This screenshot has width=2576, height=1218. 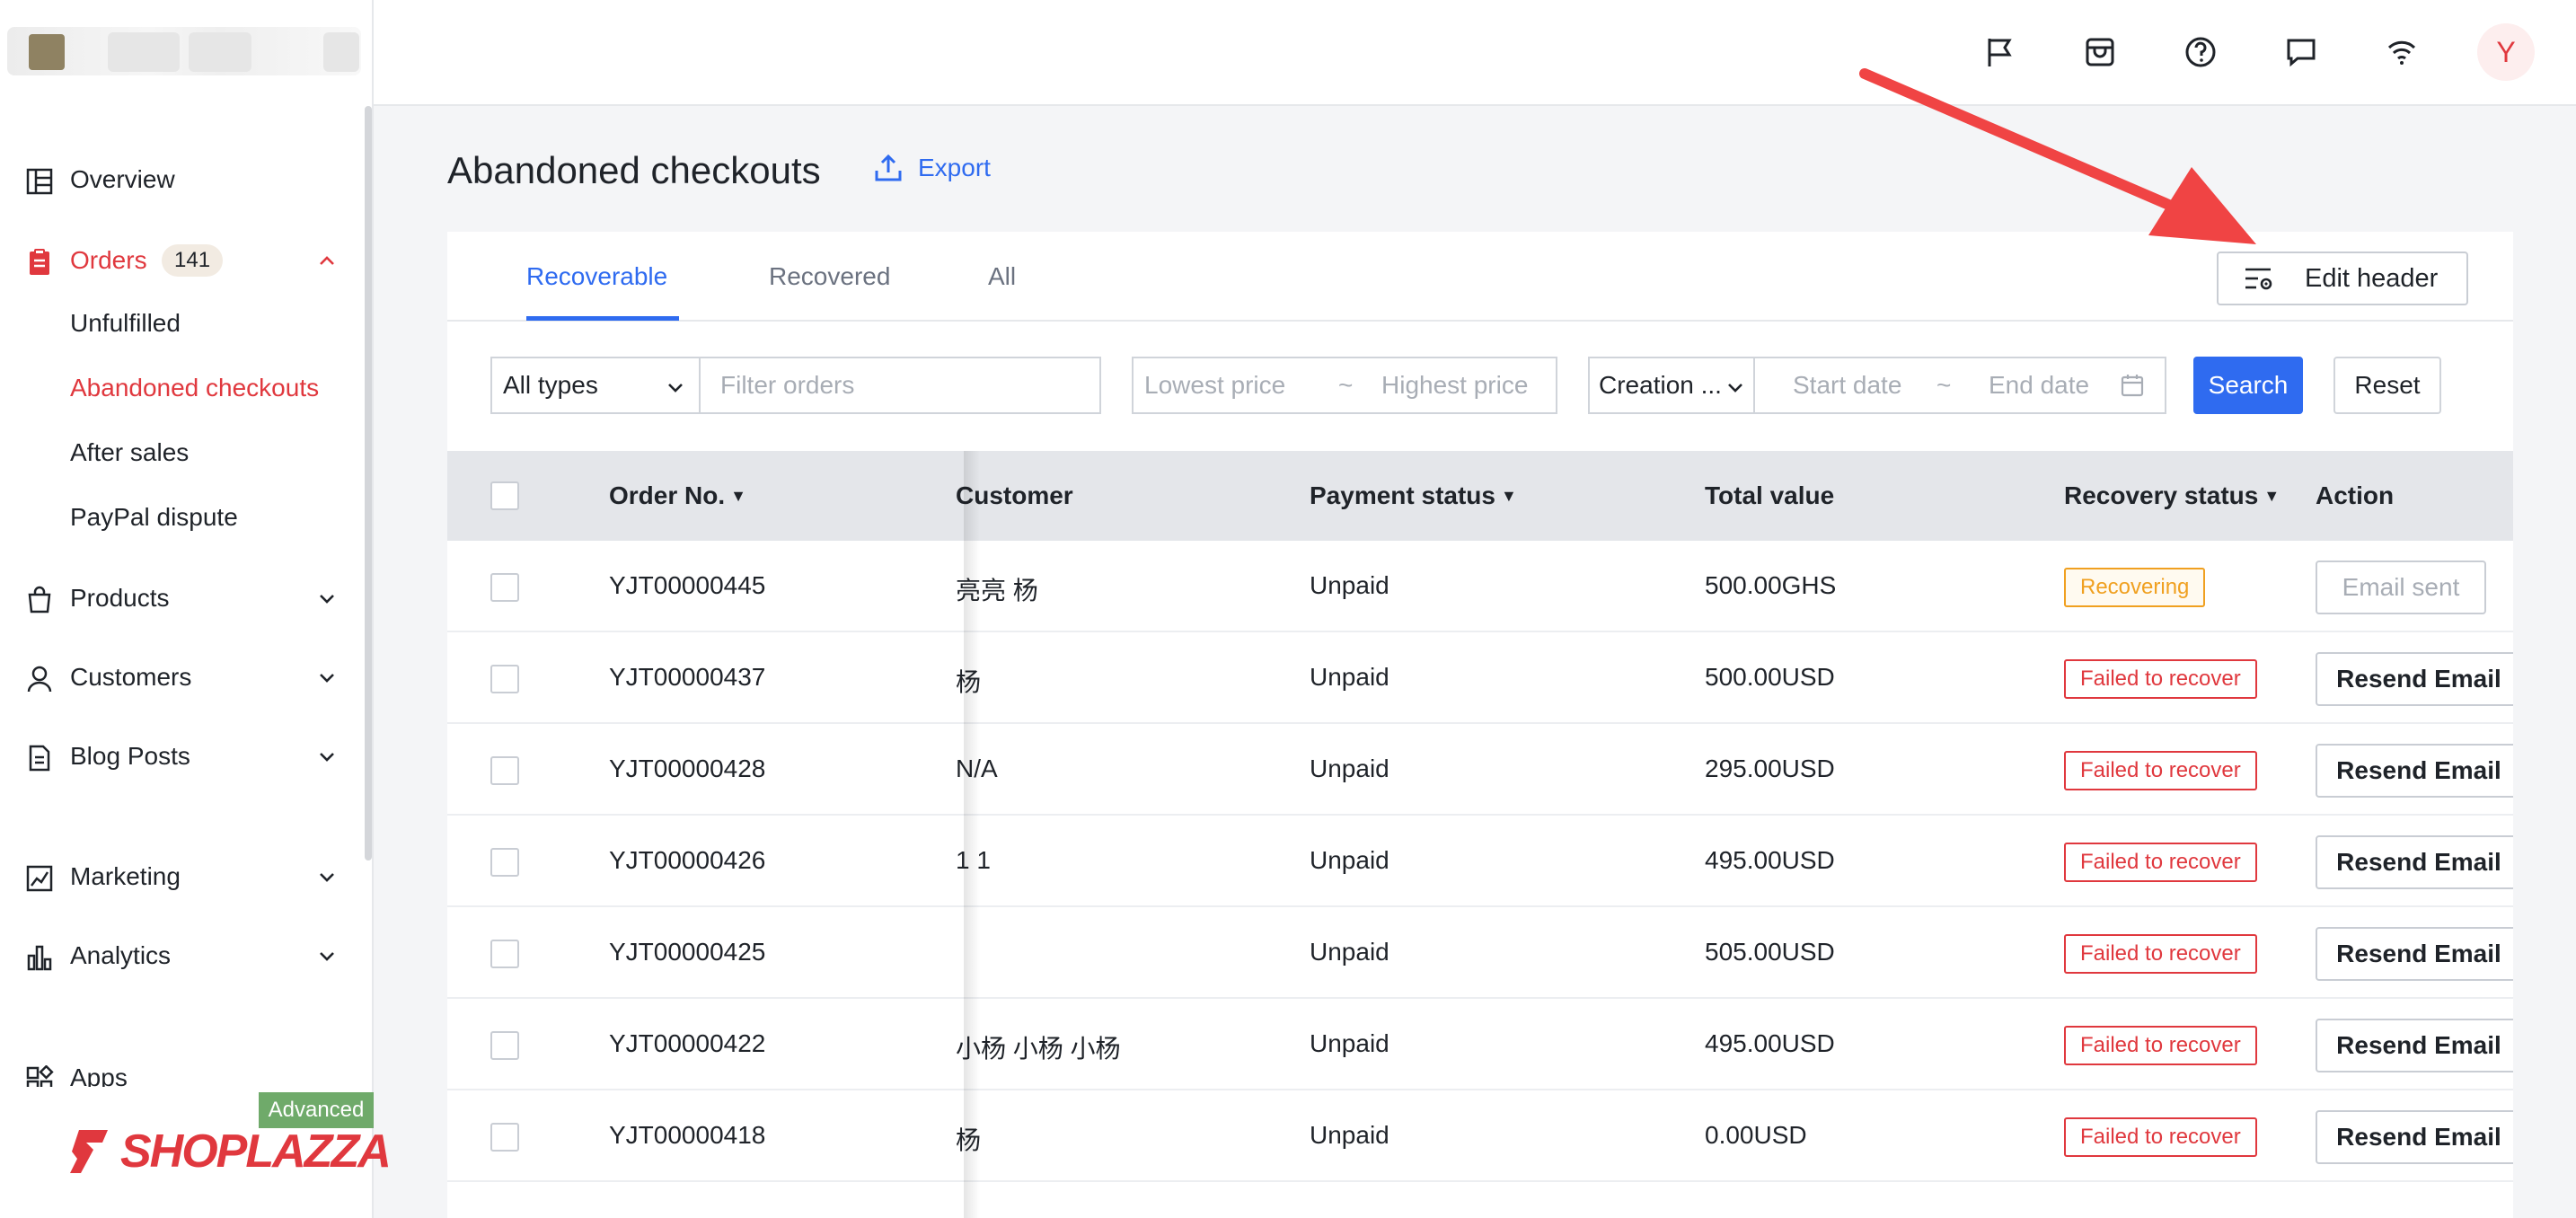 I want to click on help-icon, so click(x=2201, y=52).